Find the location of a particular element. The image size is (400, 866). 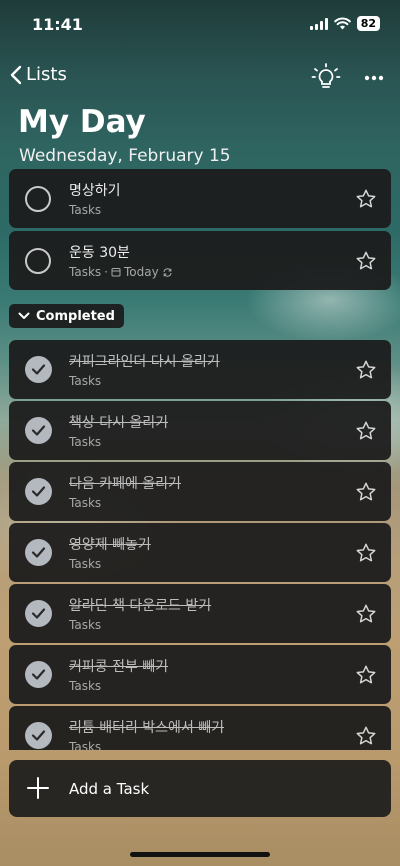

task-list-name: Tasks is located at coordinates (85, 210).